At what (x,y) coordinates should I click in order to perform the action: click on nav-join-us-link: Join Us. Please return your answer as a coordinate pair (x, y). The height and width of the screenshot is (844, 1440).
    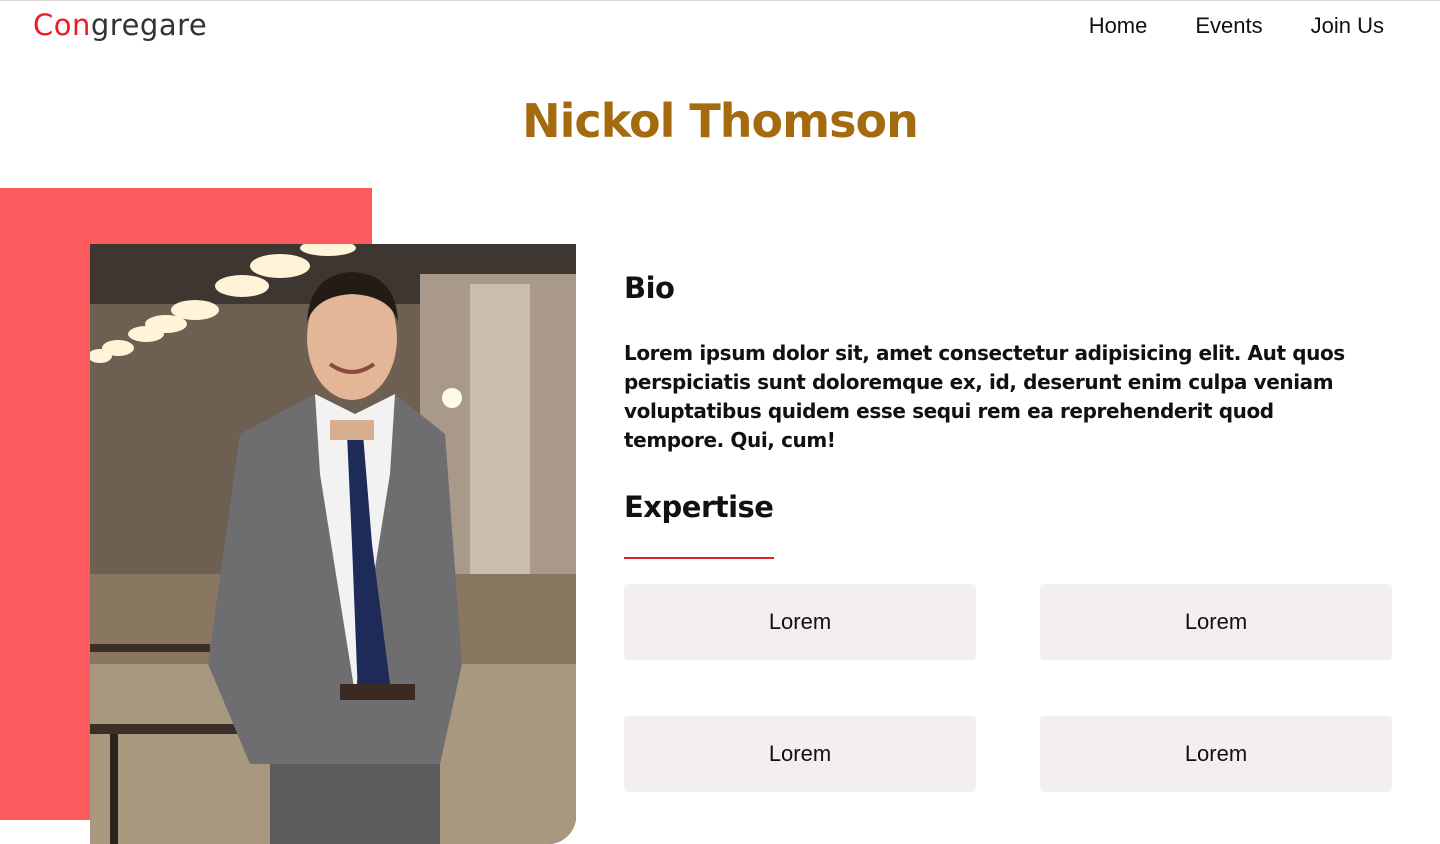
    Looking at the image, I should click on (1347, 26).